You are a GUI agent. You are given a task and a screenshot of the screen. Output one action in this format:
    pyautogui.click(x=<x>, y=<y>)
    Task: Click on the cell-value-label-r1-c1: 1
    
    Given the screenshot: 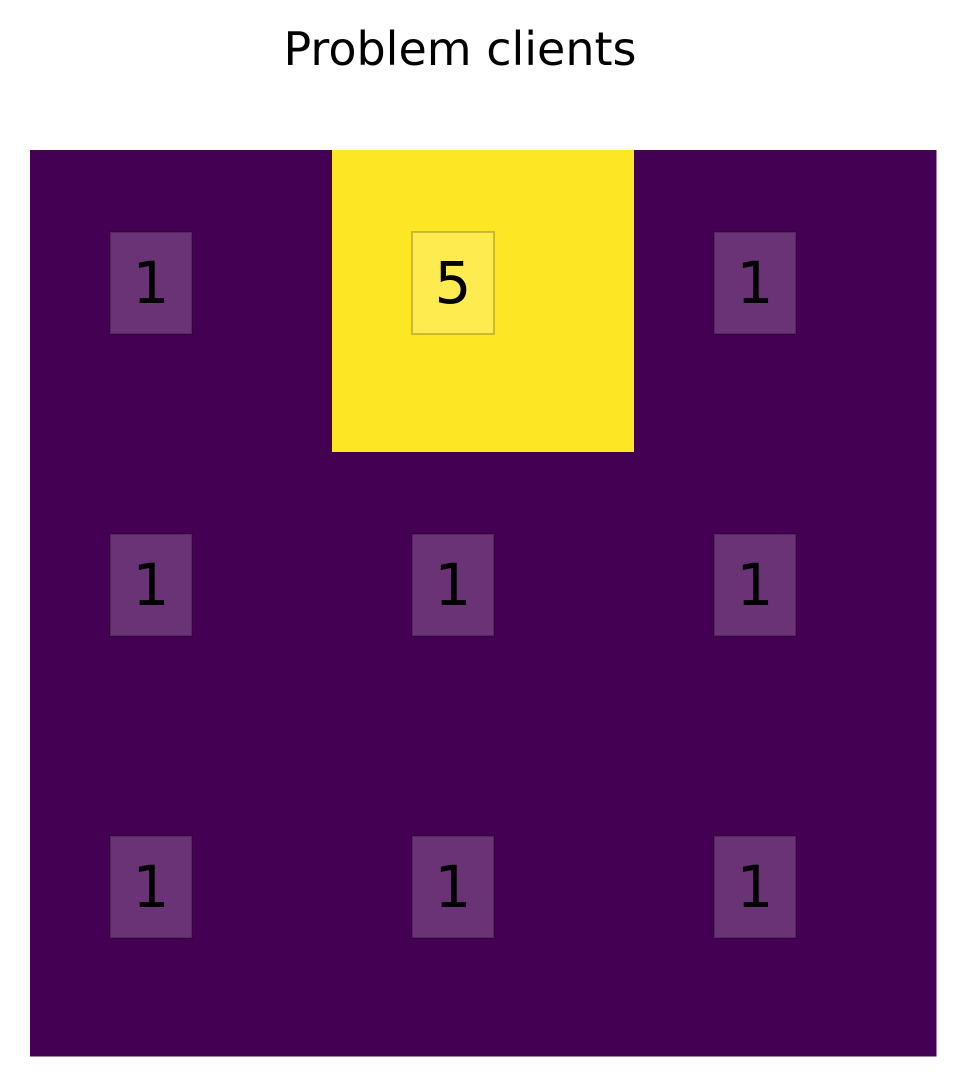 What is the action you would take?
    pyautogui.click(x=453, y=585)
    